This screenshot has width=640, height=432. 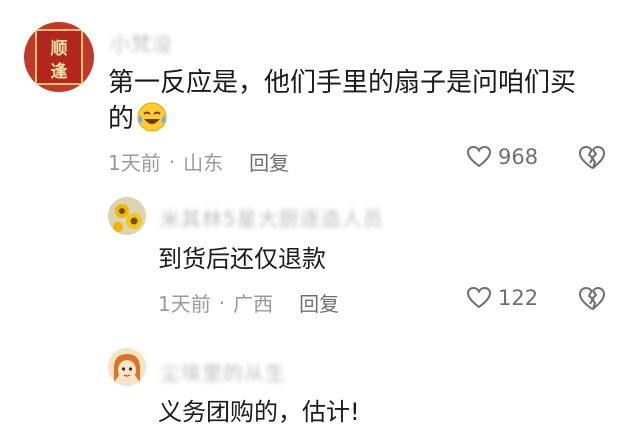 What do you see at coordinates (203, 163) in the screenshot?
I see `location: 山东` at bounding box center [203, 163].